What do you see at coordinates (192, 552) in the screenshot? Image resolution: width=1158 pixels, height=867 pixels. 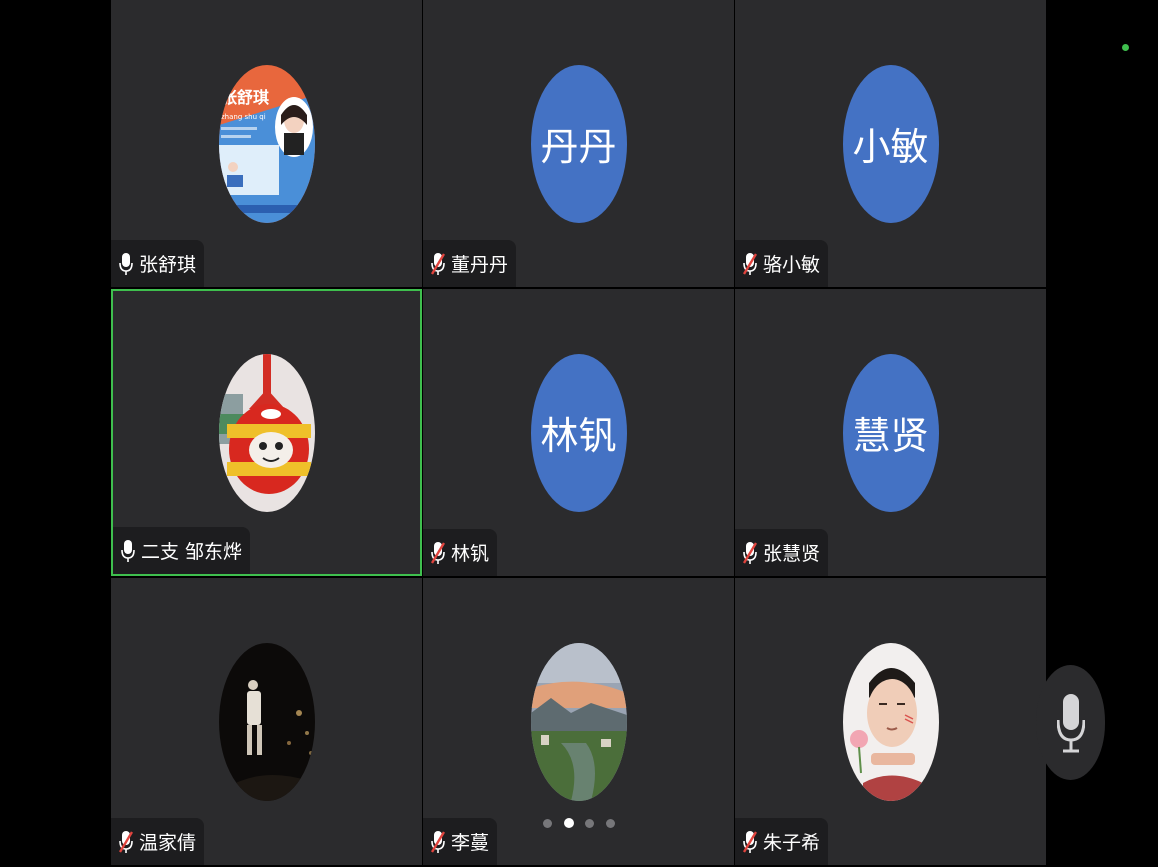 I see `participant-name: 二支 邹东烨` at bounding box center [192, 552].